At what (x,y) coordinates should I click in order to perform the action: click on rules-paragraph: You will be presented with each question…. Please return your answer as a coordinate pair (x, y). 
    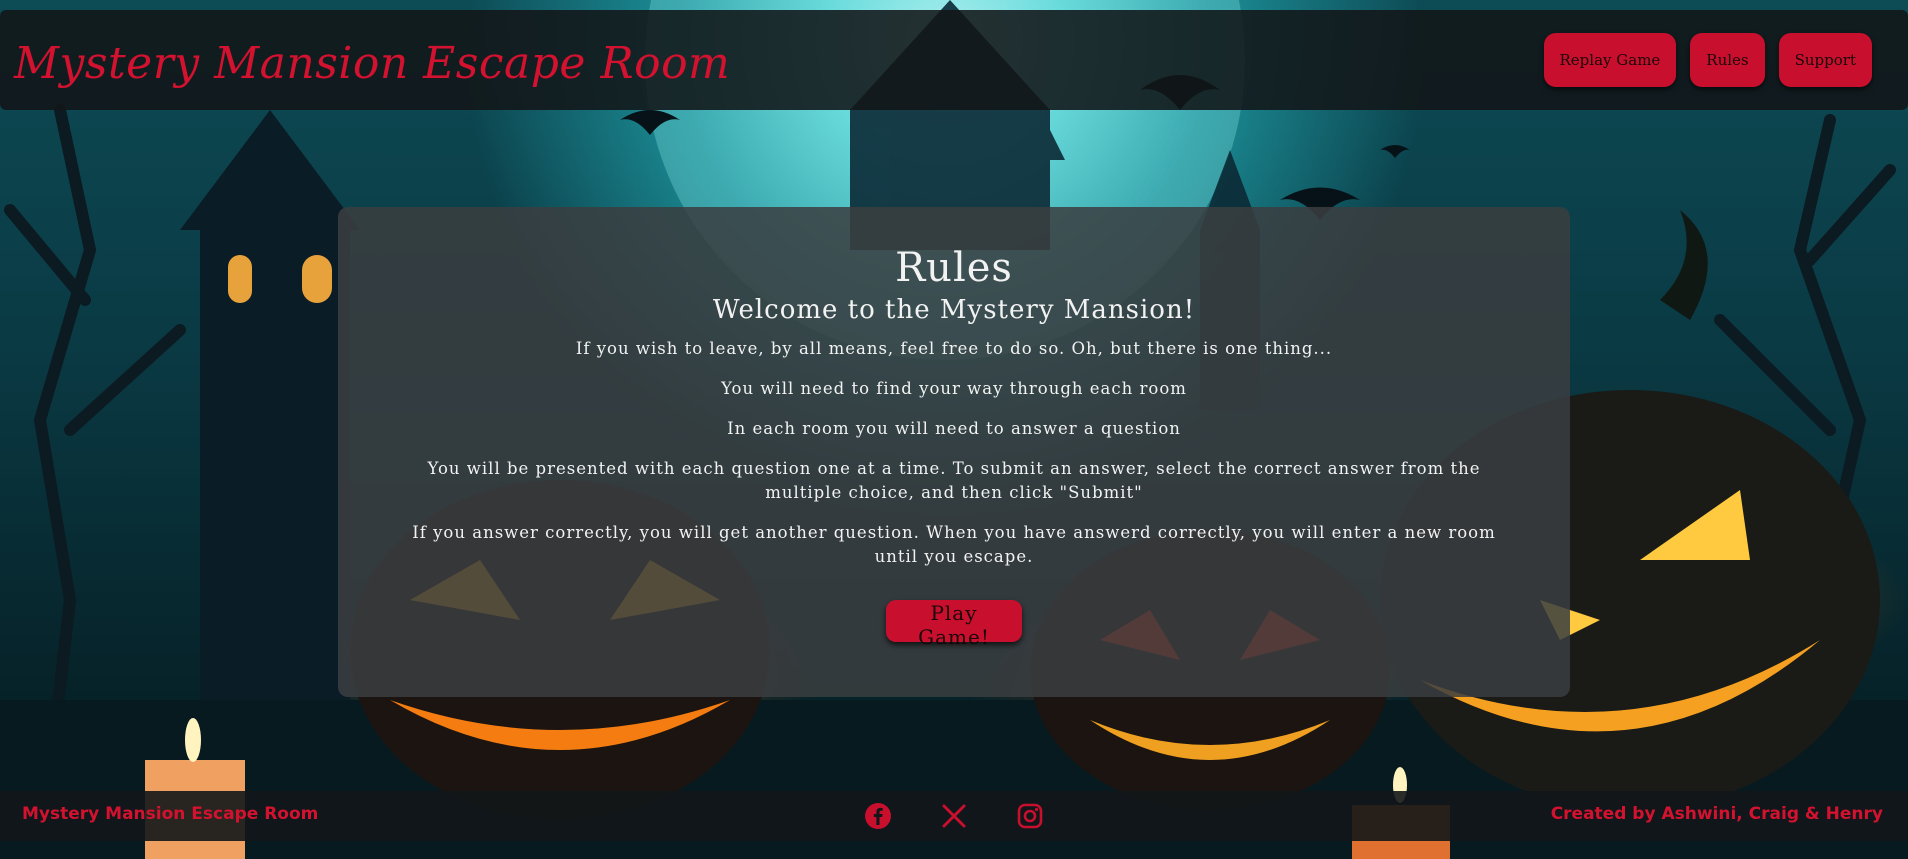
    Looking at the image, I should click on (954, 480).